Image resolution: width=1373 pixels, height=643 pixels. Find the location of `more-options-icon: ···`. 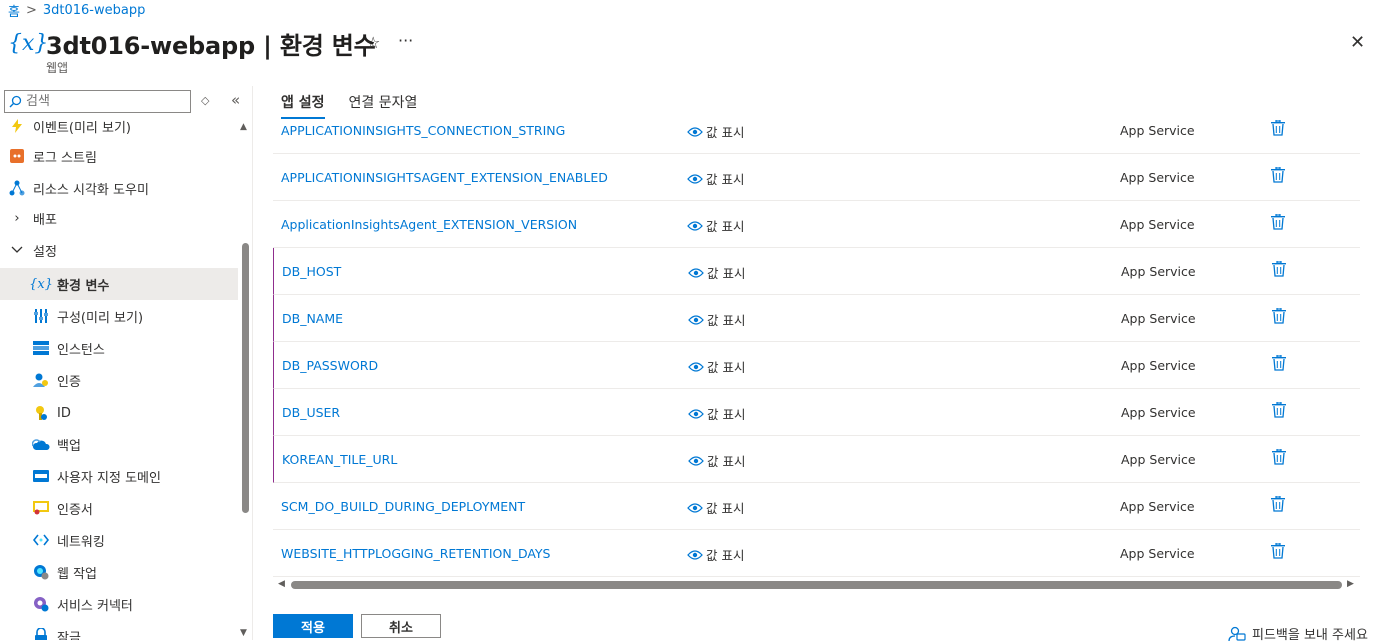

more-options-icon: ··· is located at coordinates (405, 40).